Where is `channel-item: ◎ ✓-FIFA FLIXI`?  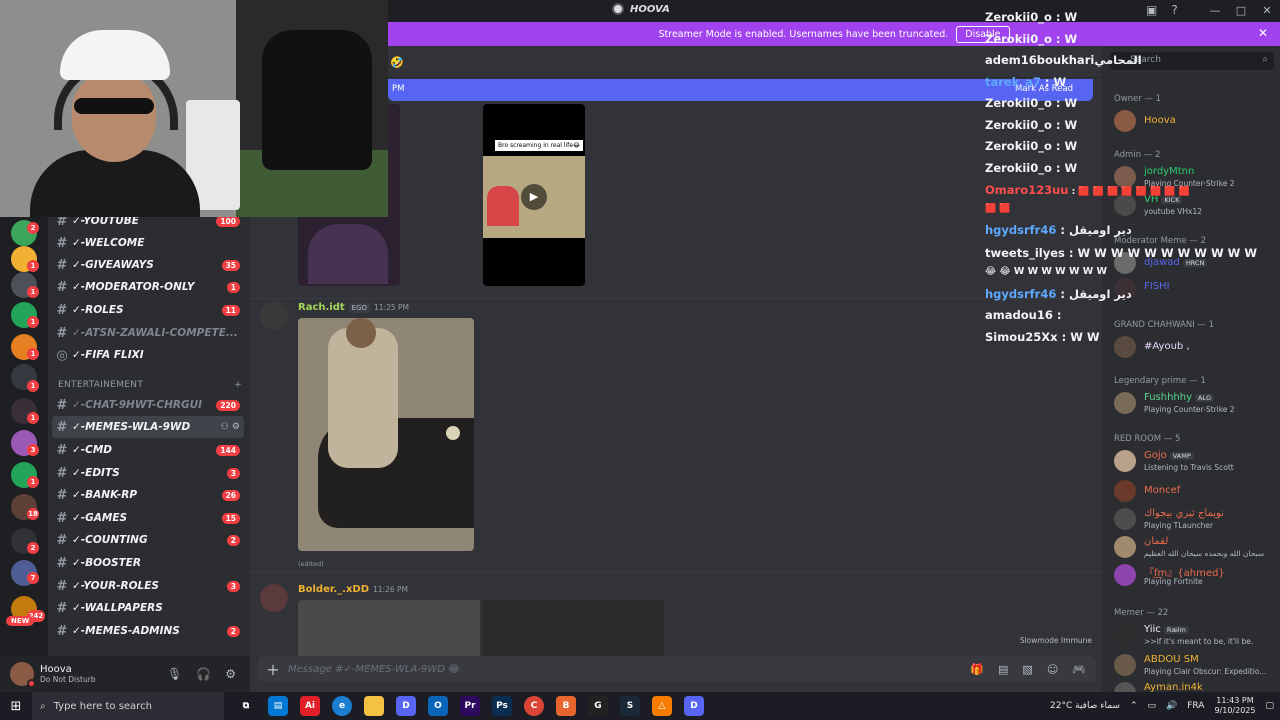
channel-item: ◎ ✓-FIFA FLIXI is located at coordinates (148, 355).